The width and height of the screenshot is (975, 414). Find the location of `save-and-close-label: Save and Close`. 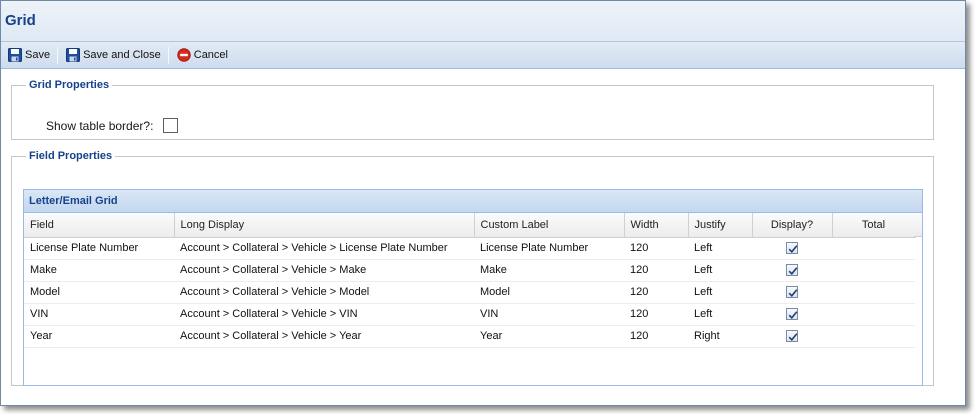

save-and-close-label: Save and Close is located at coordinates (122, 55).